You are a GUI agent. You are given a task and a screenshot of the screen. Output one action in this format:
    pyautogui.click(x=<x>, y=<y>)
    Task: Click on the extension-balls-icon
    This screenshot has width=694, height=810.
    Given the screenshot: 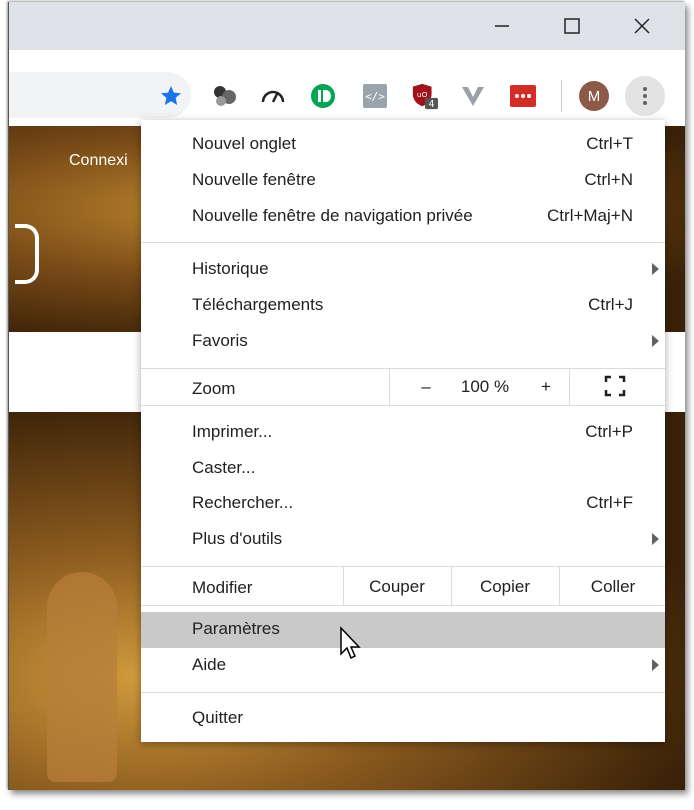 What is the action you would take?
    pyautogui.click(x=225, y=96)
    